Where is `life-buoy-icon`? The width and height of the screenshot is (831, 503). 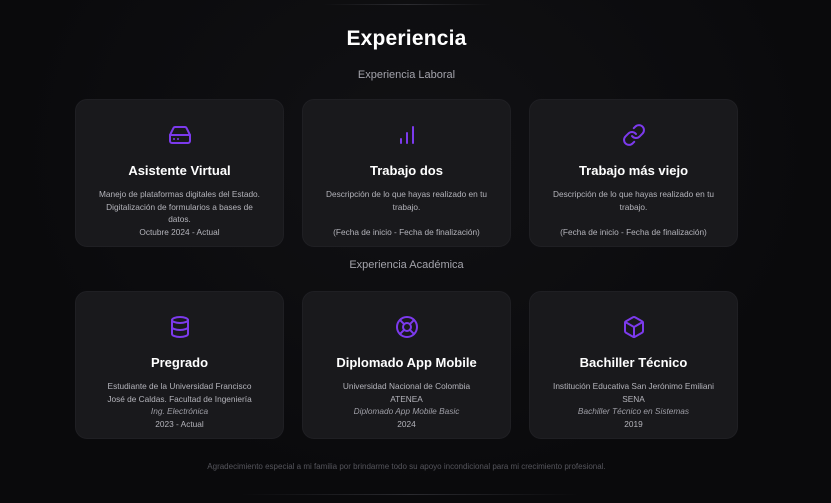 life-buoy-icon is located at coordinates (407, 327).